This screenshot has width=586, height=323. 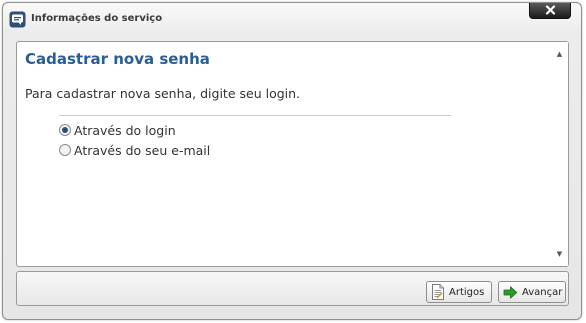 I want to click on avancar-button: Avançar, so click(x=532, y=292).